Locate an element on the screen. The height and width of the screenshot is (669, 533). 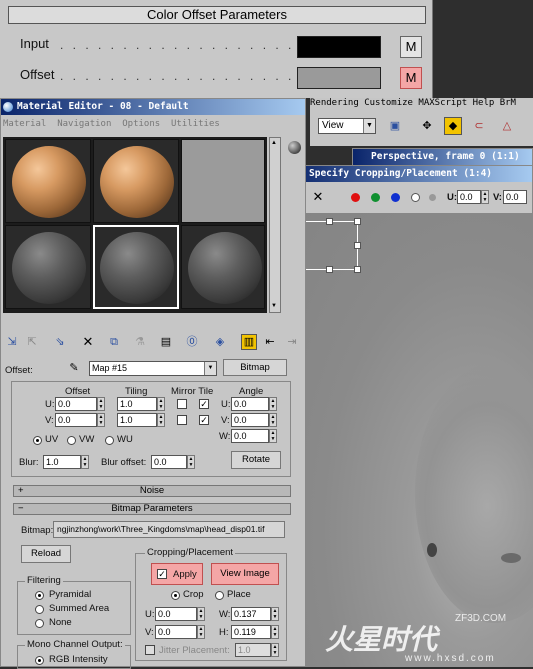
scroll-down-icon: ▼ is located at coordinates (275, 307).